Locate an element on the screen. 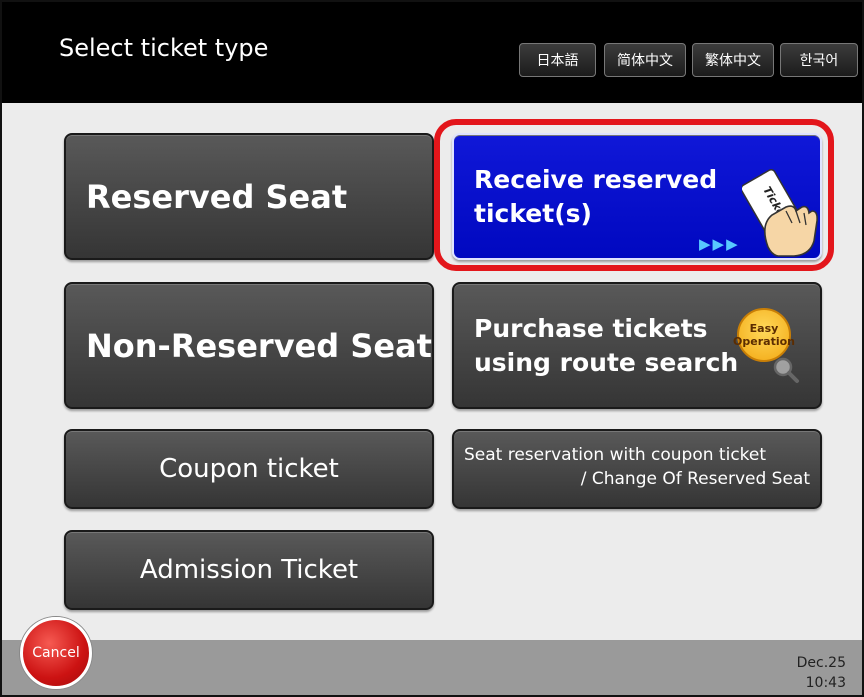 This screenshot has width=864, height=697. lang-korean-button: 한국어 is located at coordinates (819, 60).